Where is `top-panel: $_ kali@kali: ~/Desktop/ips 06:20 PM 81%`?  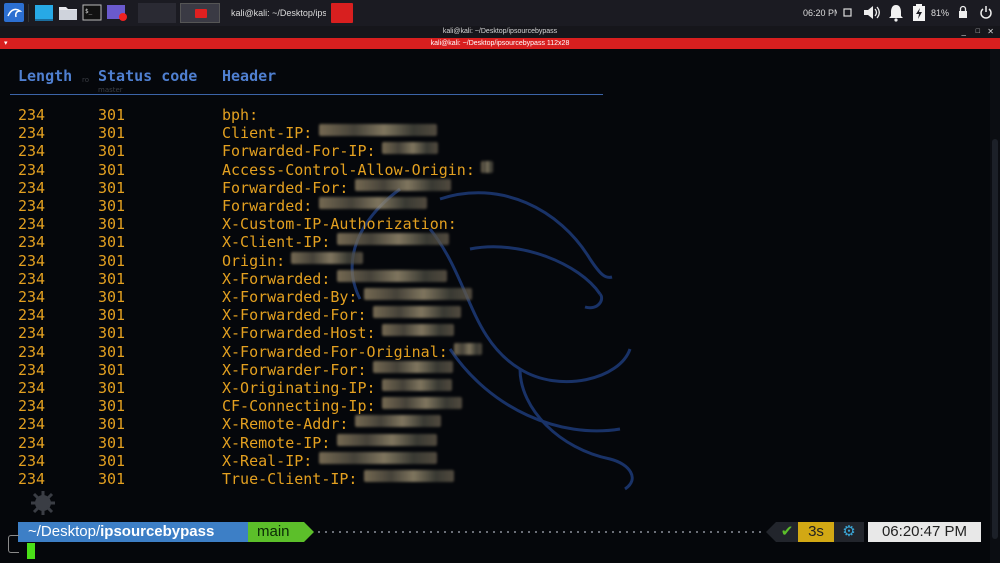
top-panel: $_ kali@kali: ~/Desktop/ips 06:20 PM 81% is located at coordinates (500, 13).